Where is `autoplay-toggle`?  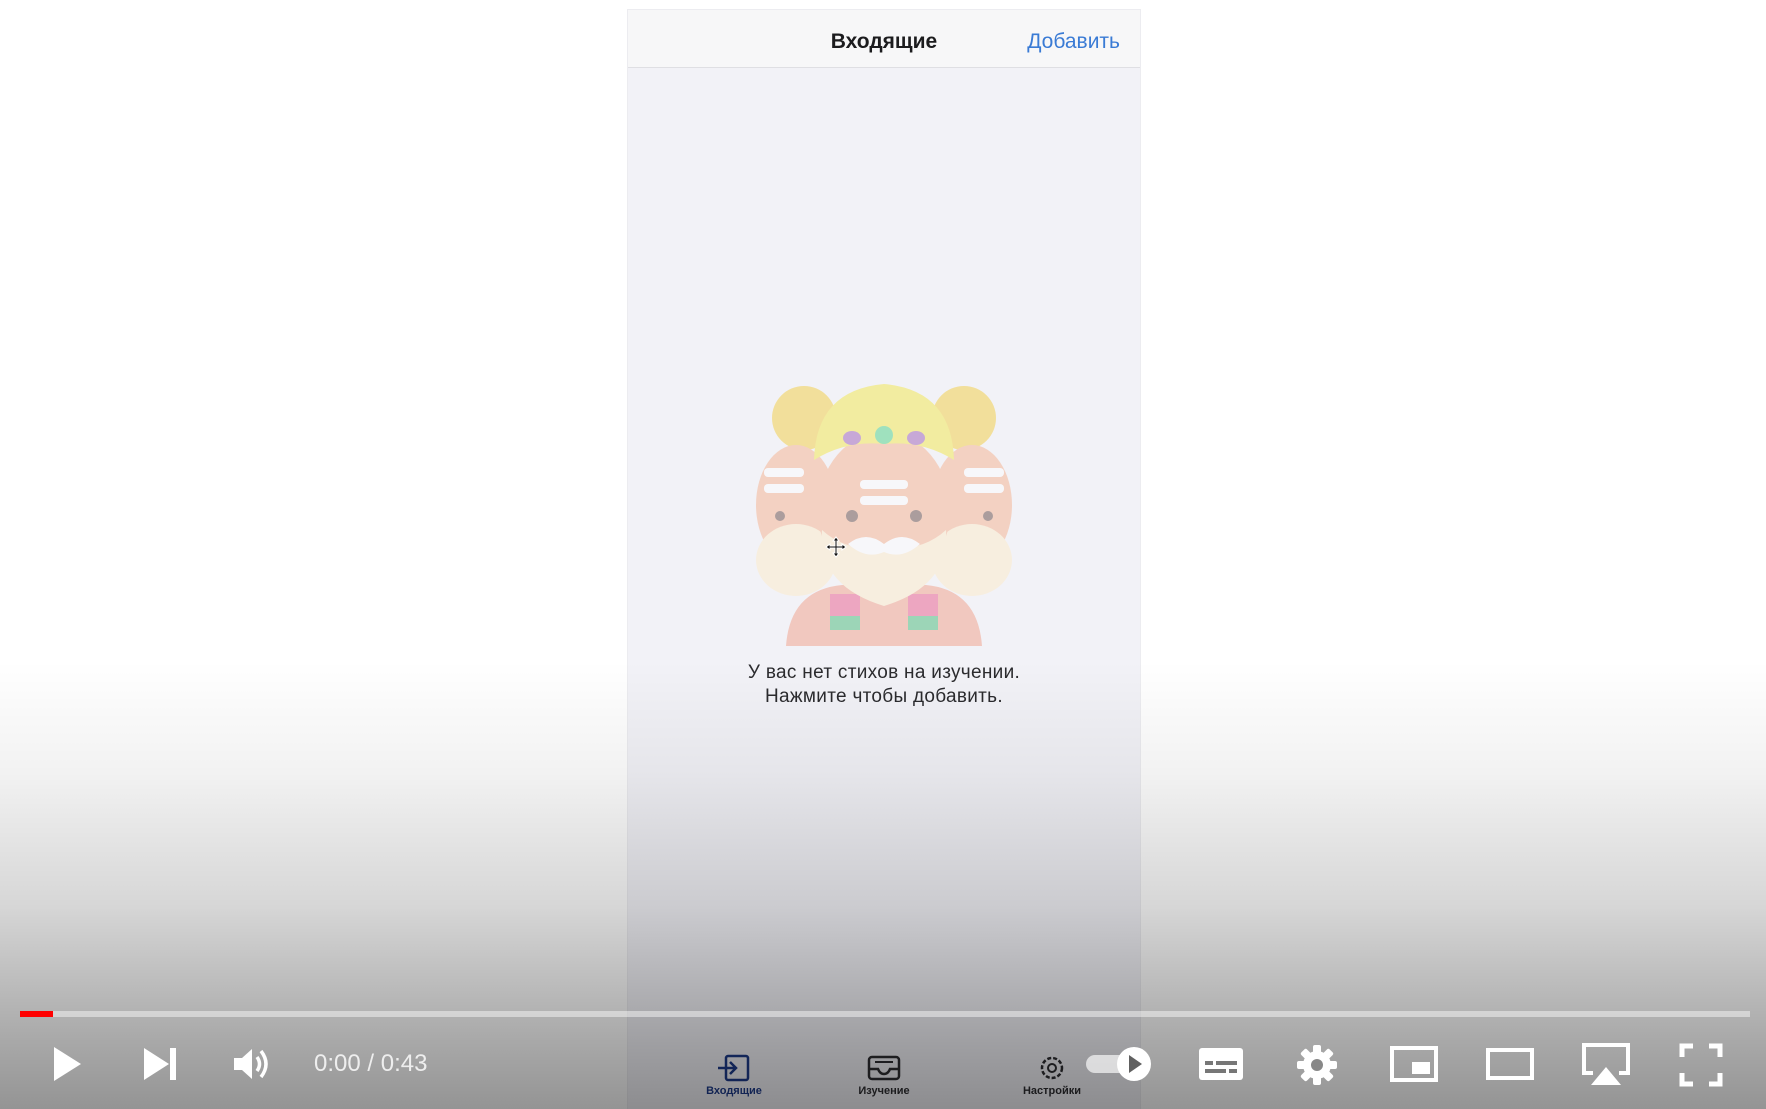
autoplay-toggle is located at coordinates (1120, 1064).